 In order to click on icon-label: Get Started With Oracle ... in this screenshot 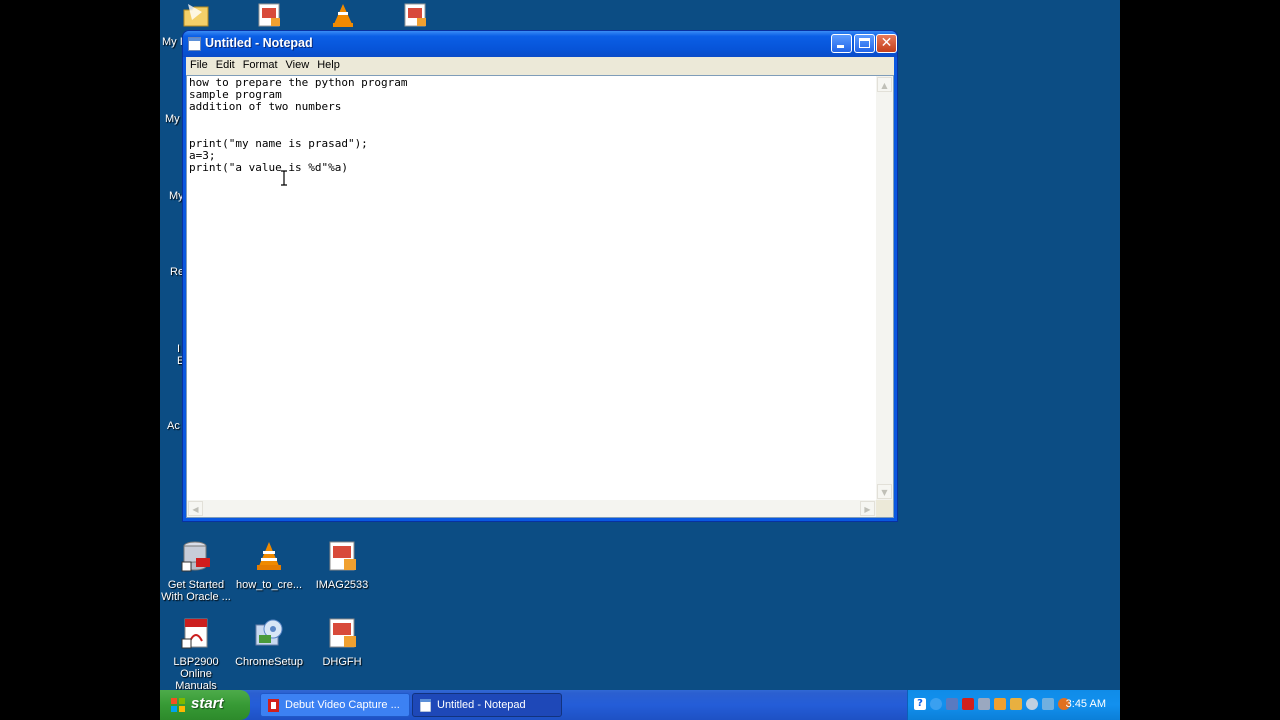, I will do `click(196, 591)`.